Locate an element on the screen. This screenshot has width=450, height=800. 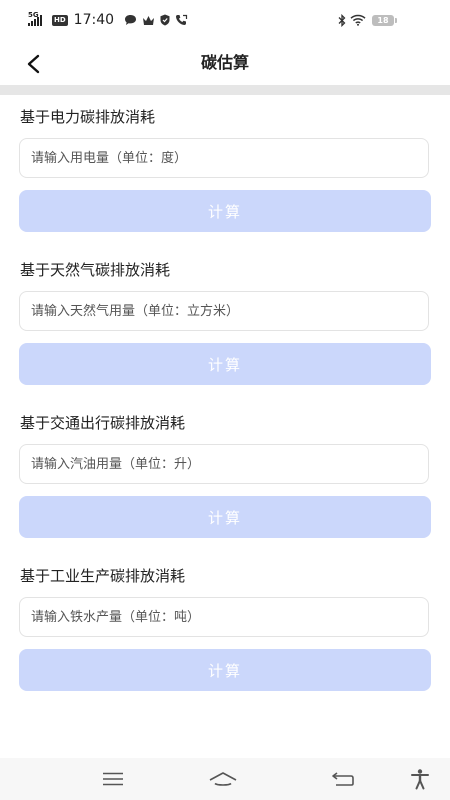
nav-menu-button is located at coordinates (113, 779).